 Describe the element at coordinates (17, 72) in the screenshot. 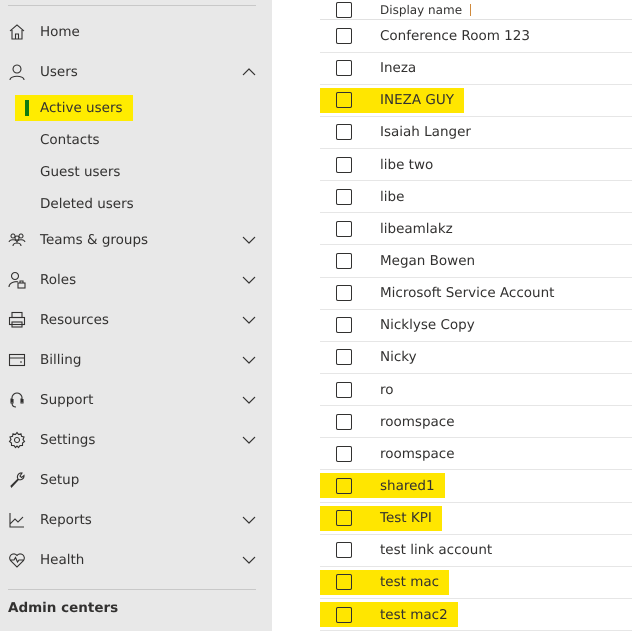

I see `person-icon` at that location.